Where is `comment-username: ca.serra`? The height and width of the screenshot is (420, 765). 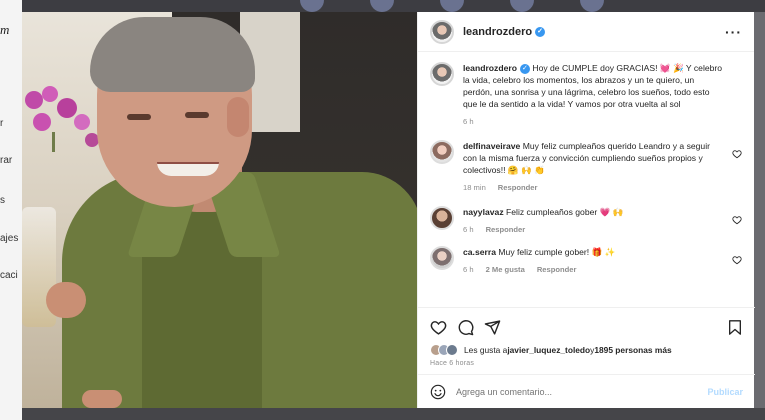 comment-username: ca.serra is located at coordinates (479, 252).